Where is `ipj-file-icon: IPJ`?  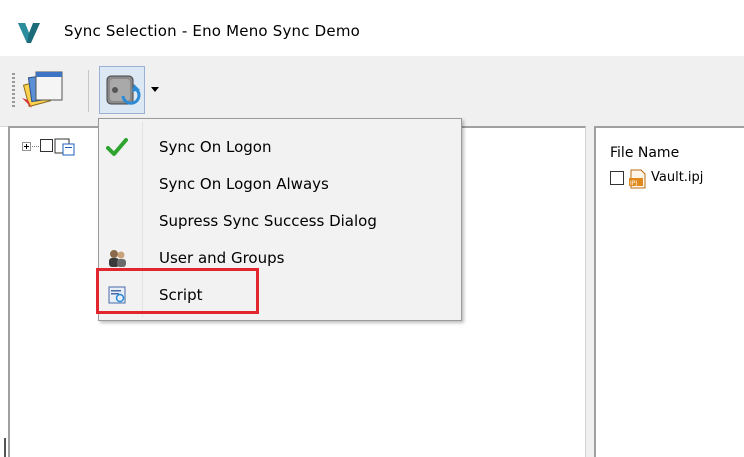
ipj-file-icon: IPJ is located at coordinates (637, 179).